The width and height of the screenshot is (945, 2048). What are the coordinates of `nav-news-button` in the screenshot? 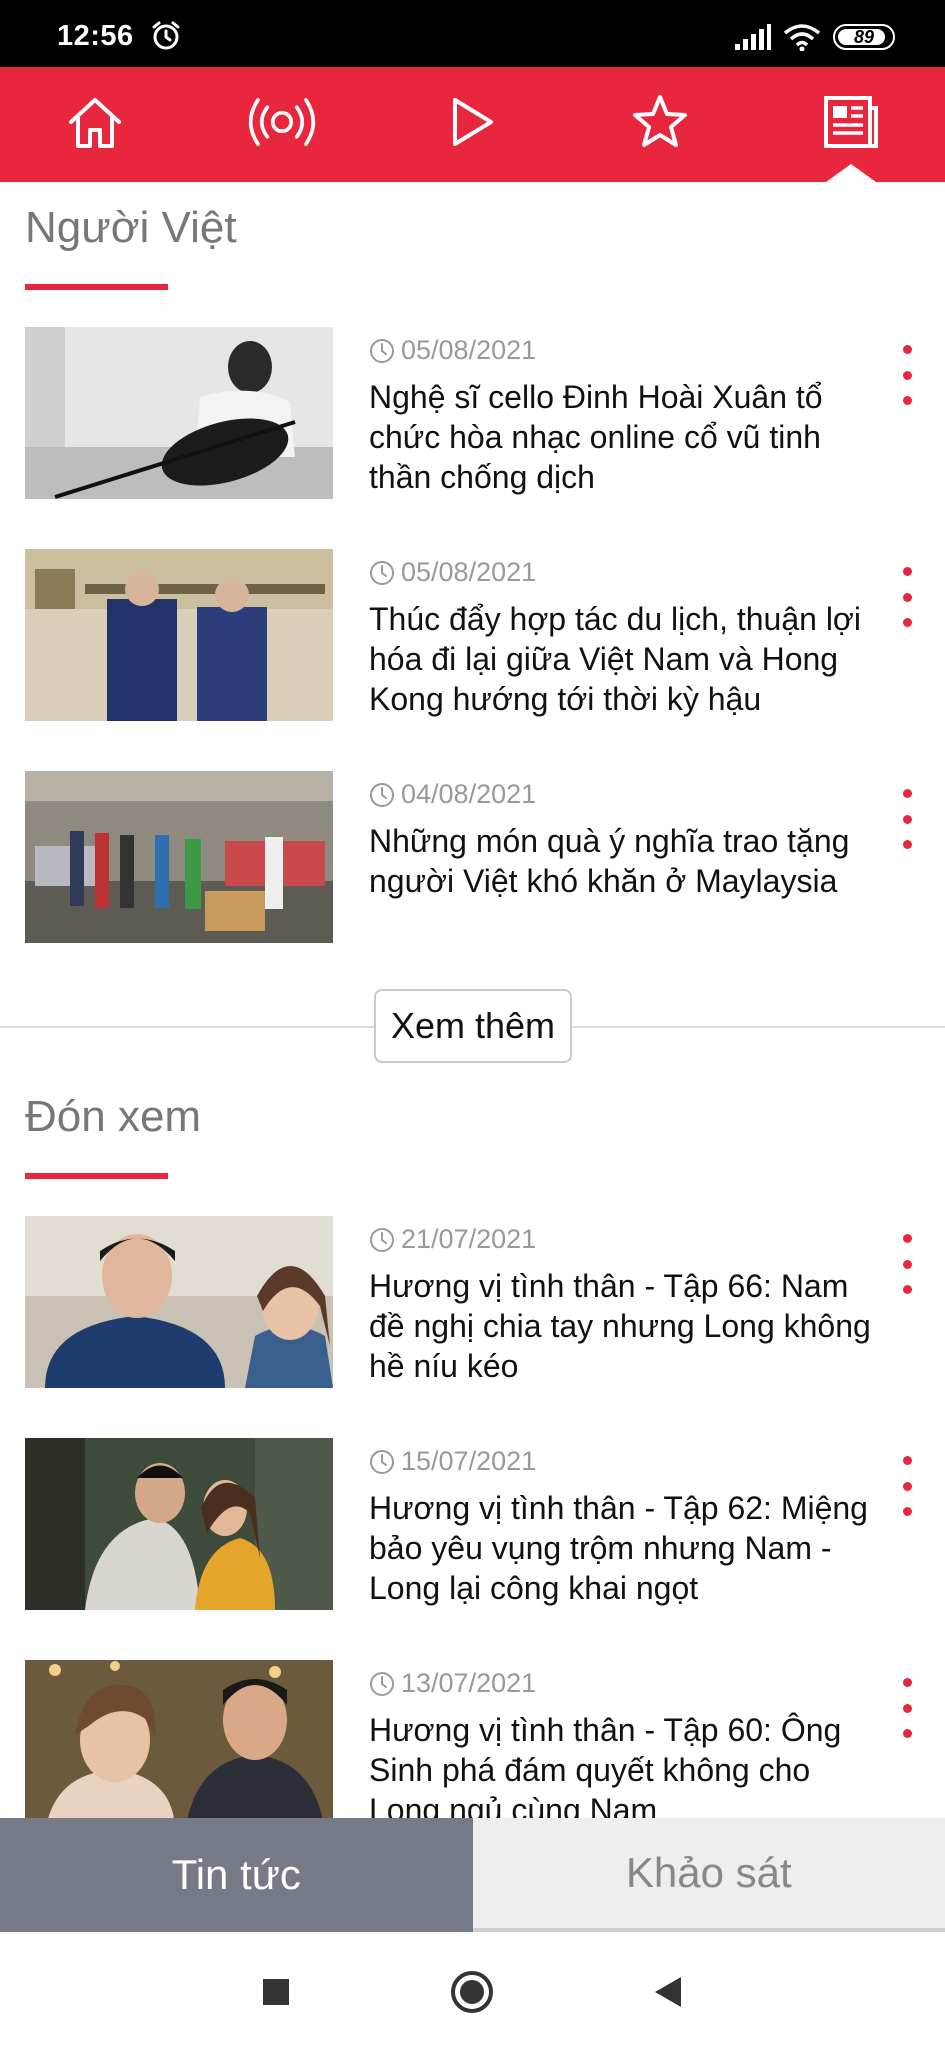 It's located at (850, 122).